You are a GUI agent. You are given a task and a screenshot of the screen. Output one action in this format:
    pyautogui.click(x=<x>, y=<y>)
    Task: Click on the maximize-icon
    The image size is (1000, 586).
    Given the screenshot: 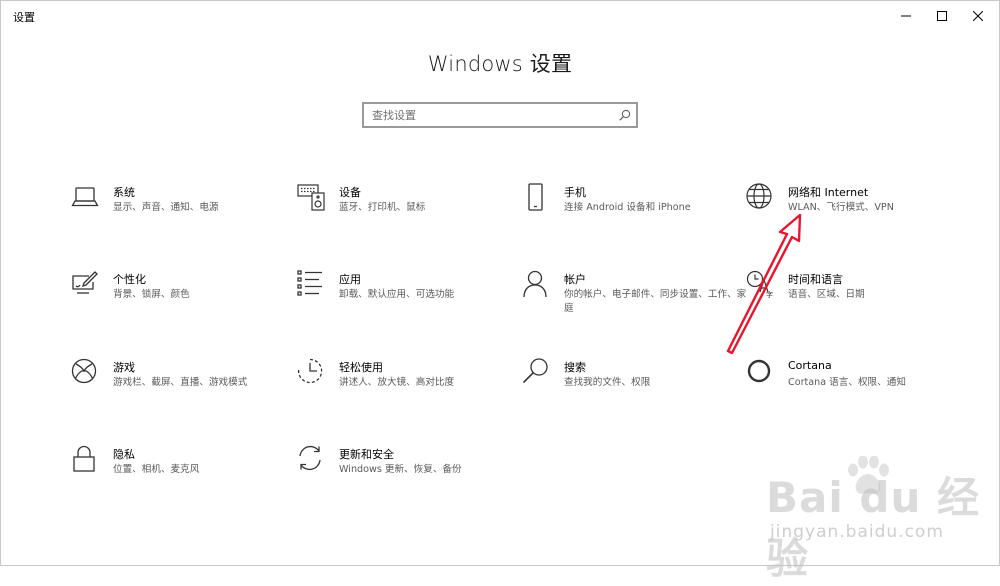 What is the action you would take?
    pyautogui.click(x=942, y=16)
    